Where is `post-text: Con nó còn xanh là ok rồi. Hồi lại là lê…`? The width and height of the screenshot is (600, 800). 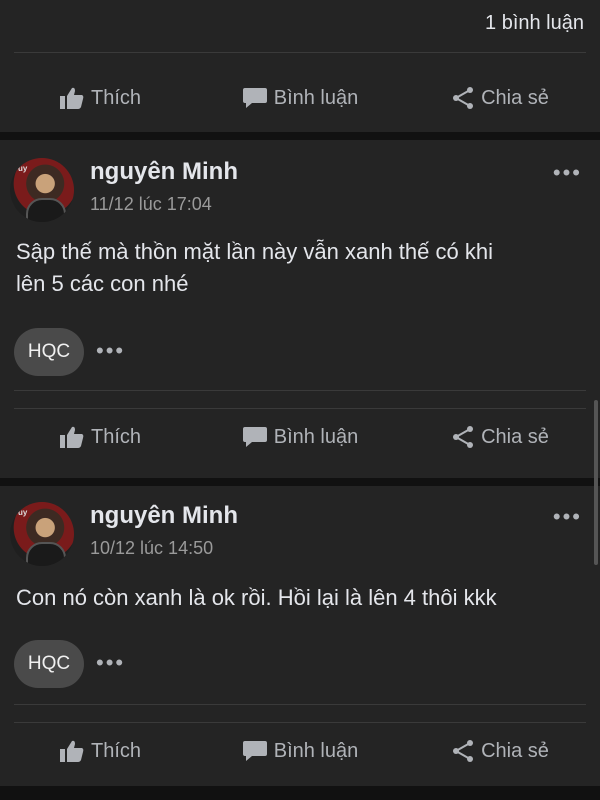 post-text: Con nó còn xanh là ok rồi. Hồi lại là lê… is located at coordinates (293, 598).